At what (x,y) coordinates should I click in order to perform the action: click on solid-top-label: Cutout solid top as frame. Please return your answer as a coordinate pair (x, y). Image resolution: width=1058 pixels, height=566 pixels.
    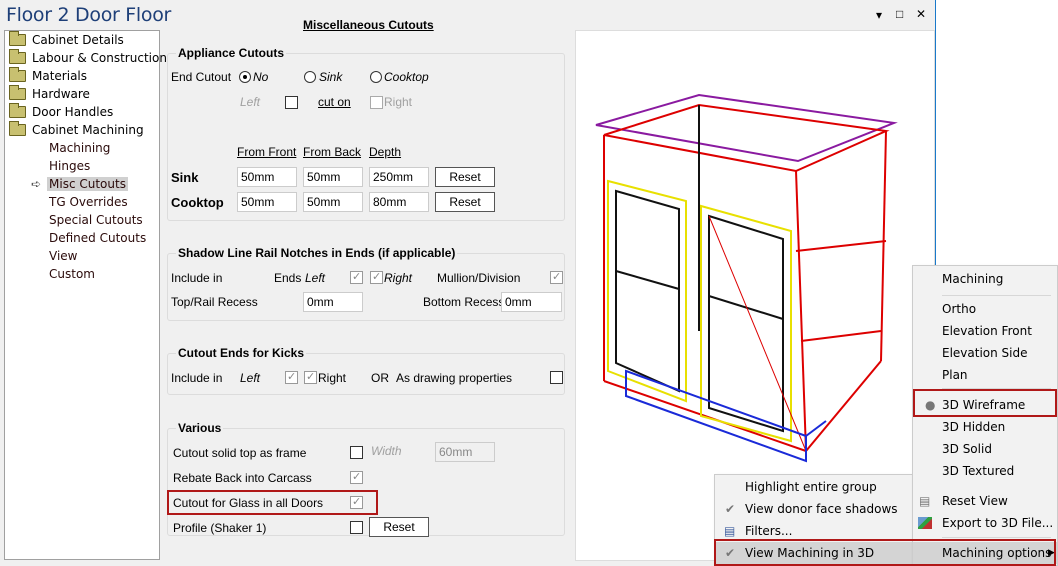
    Looking at the image, I should click on (240, 453).